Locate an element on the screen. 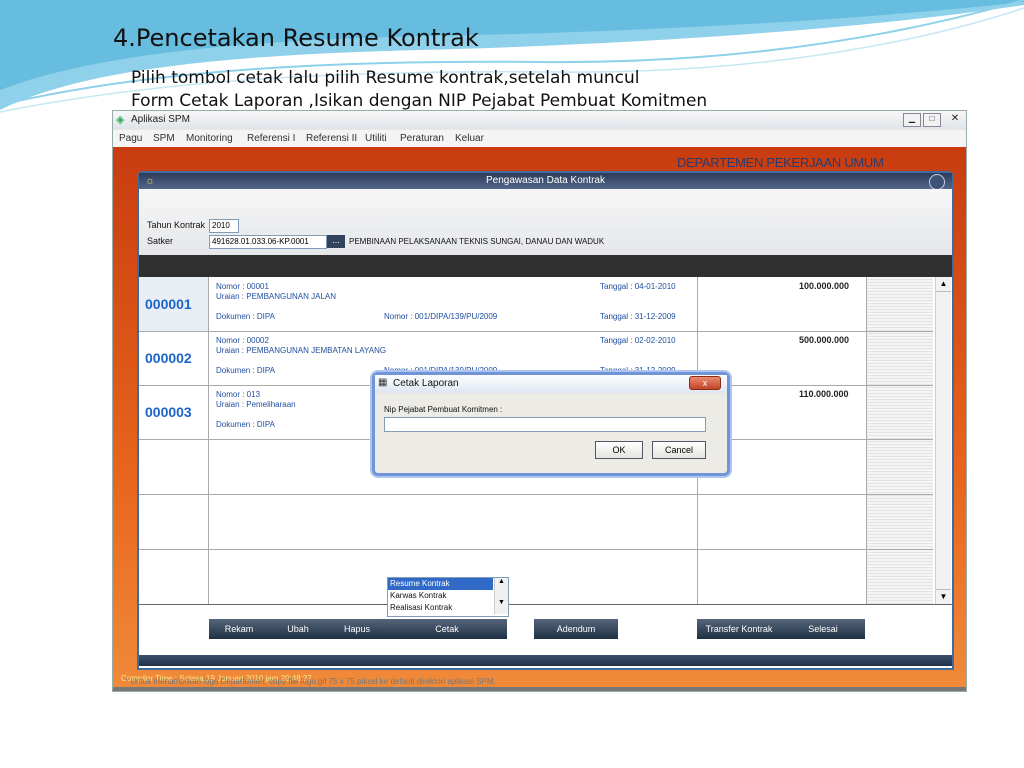 This screenshot has width=1024, height=768. dropdown-scrollbar: ▲ ▼ is located at coordinates (501, 596).